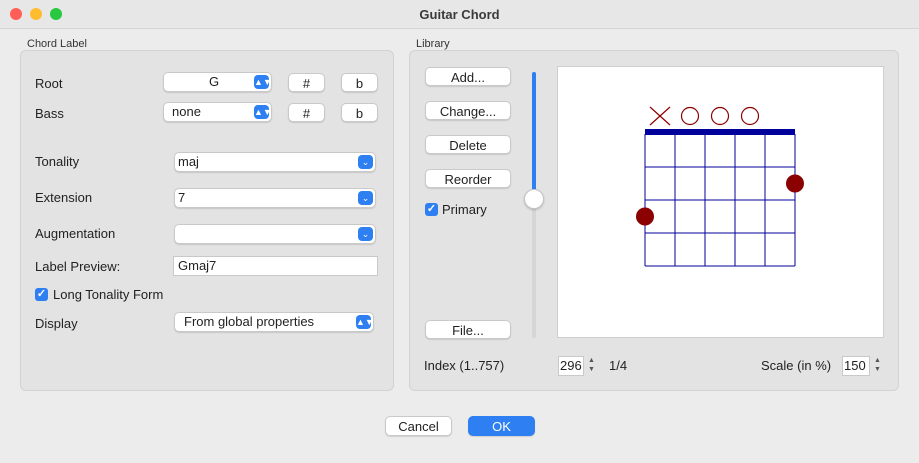 The height and width of the screenshot is (463, 919). What do you see at coordinates (275, 266) in the screenshot?
I see `label-preview-field: Gmaj7` at bounding box center [275, 266].